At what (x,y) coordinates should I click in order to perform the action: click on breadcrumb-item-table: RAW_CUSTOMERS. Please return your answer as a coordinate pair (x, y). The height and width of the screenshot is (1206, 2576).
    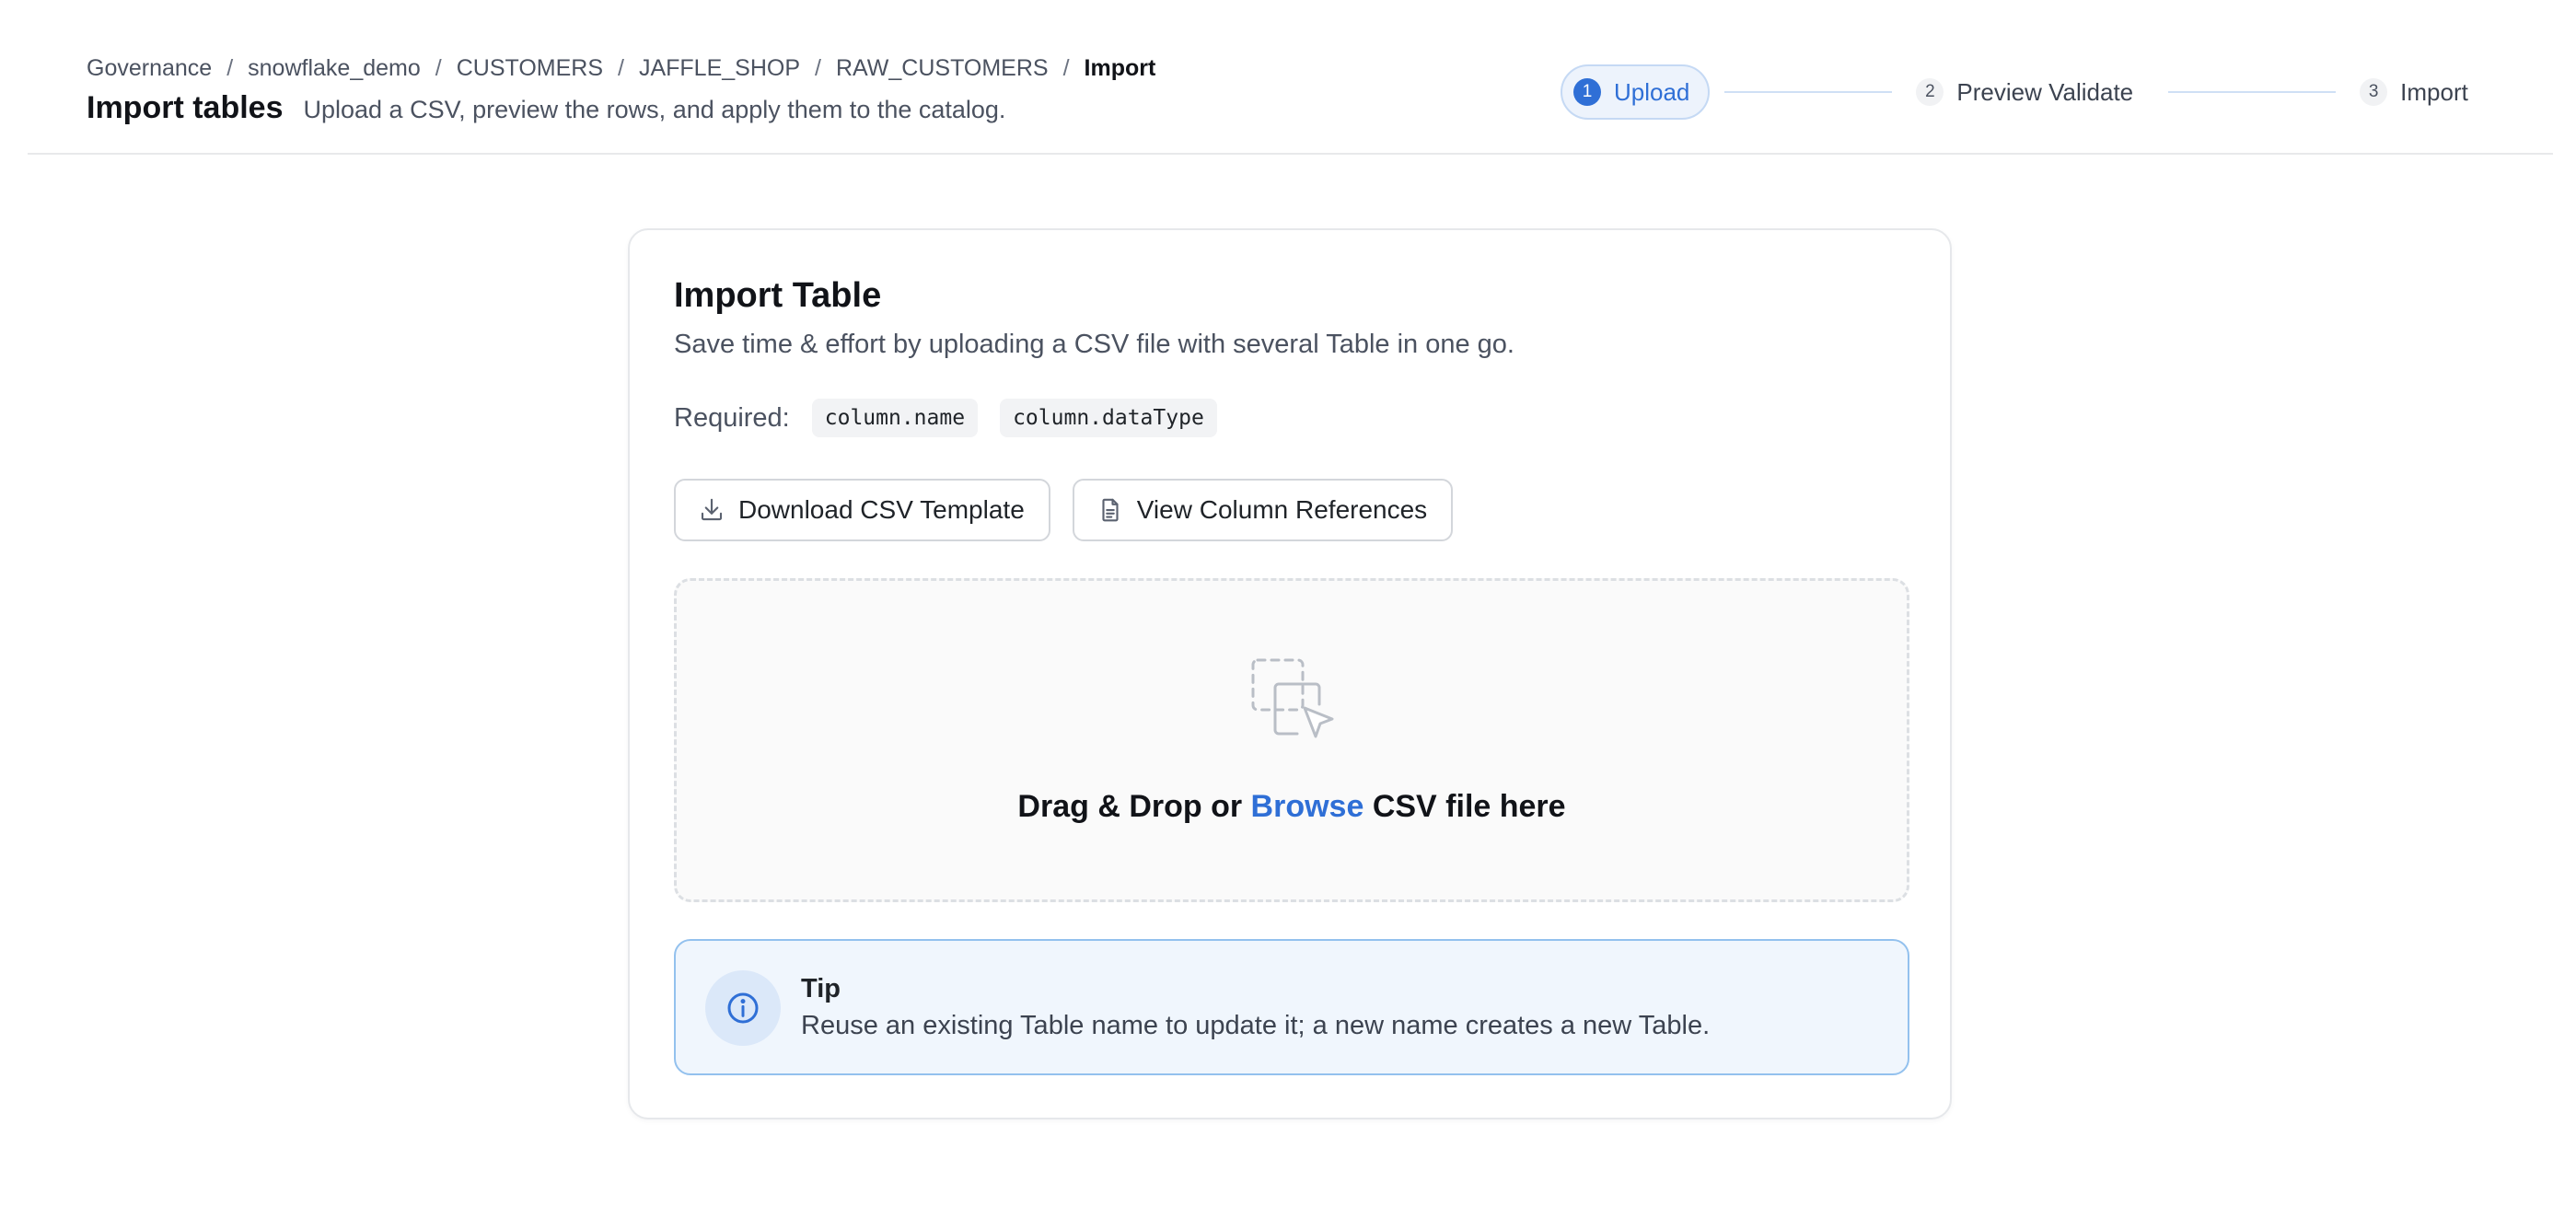
    Looking at the image, I should click on (942, 68).